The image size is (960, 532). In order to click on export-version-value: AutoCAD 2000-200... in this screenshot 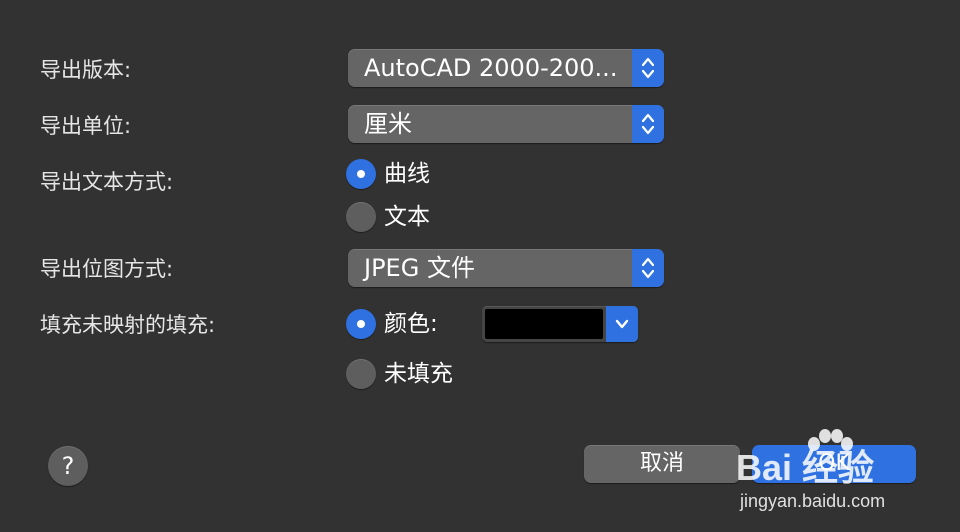, I will do `click(491, 68)`.